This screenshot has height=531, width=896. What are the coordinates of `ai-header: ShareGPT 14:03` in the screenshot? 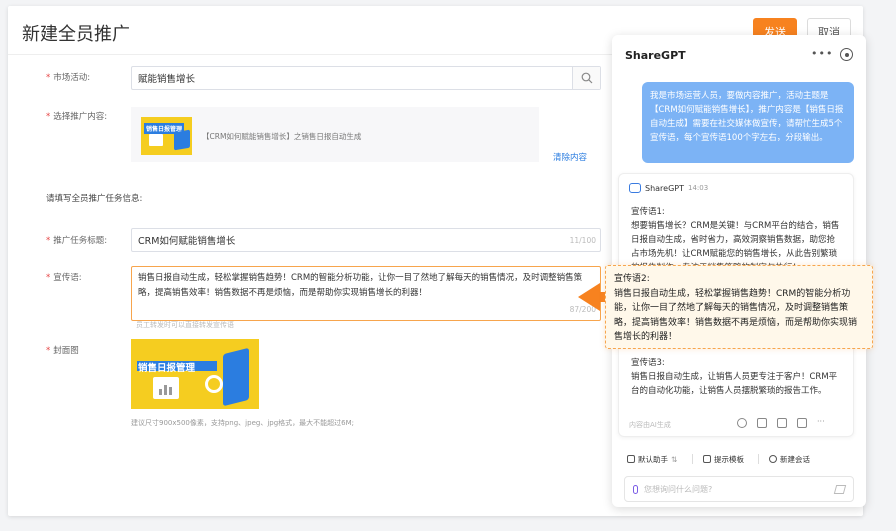 It's located at (668, 188).